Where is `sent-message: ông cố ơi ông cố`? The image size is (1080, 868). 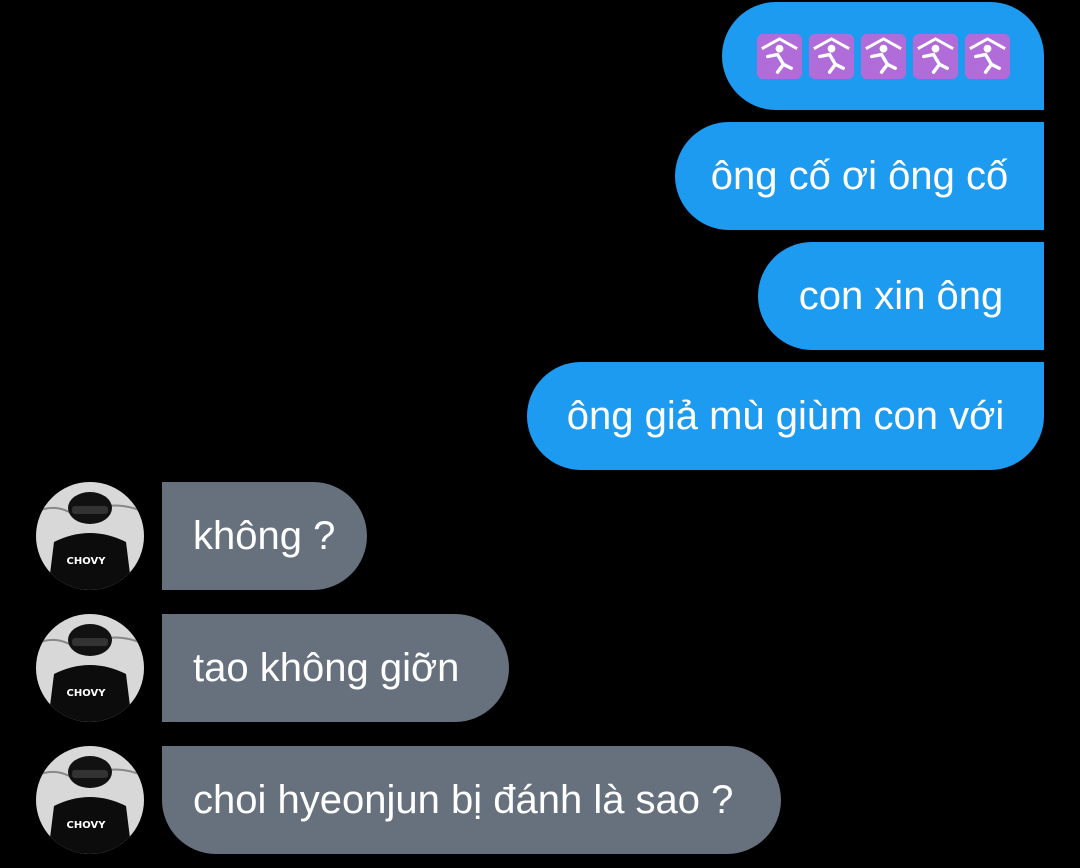
sent-message: ông cố ơi ông cố is located at coordinates (859, 176).